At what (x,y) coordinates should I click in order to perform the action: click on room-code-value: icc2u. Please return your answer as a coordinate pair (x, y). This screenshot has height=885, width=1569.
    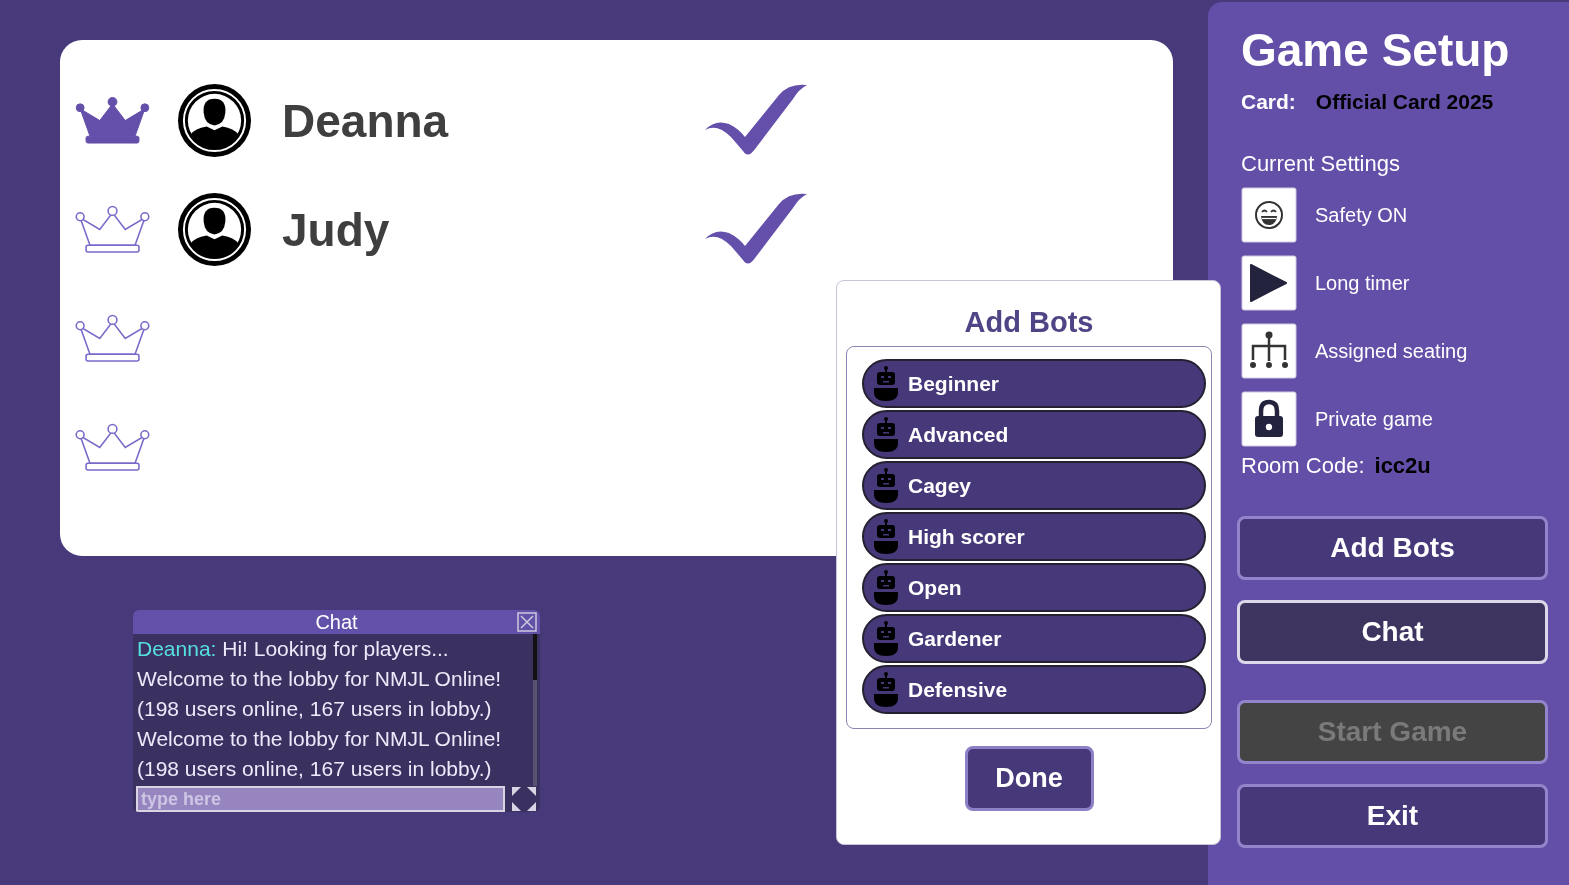
    Looking at the image, I should click on (1402, 466).